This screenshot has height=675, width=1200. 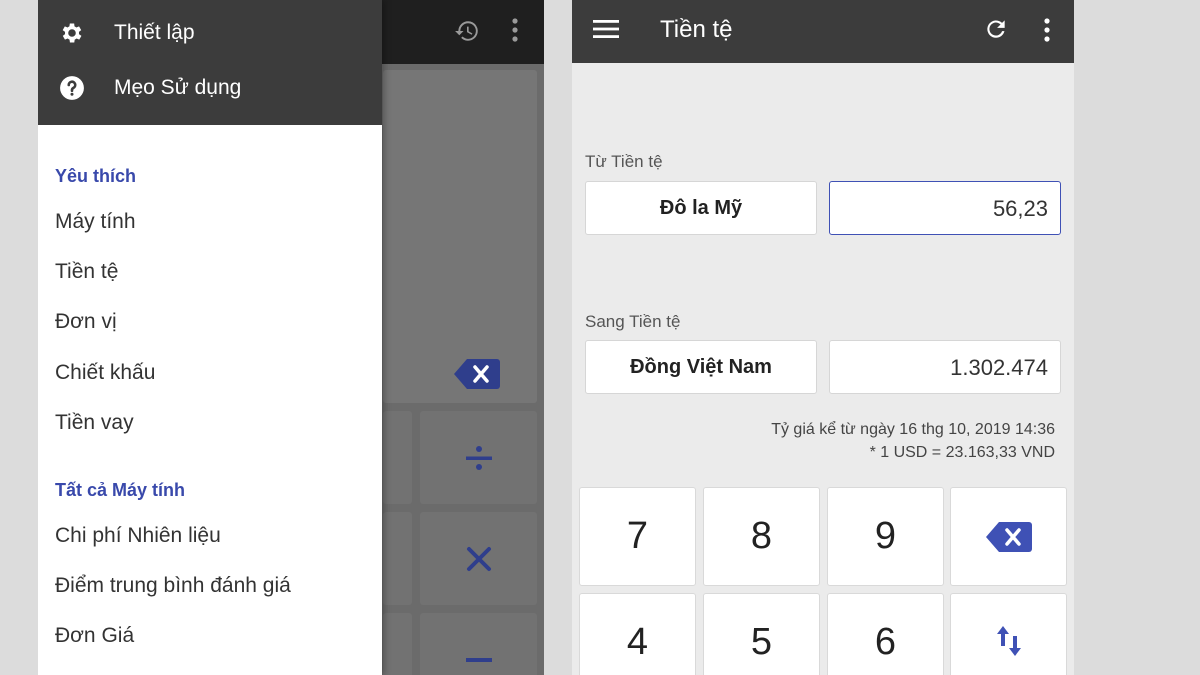 I want to click on backspace-key, so click(x=1008, y=536).